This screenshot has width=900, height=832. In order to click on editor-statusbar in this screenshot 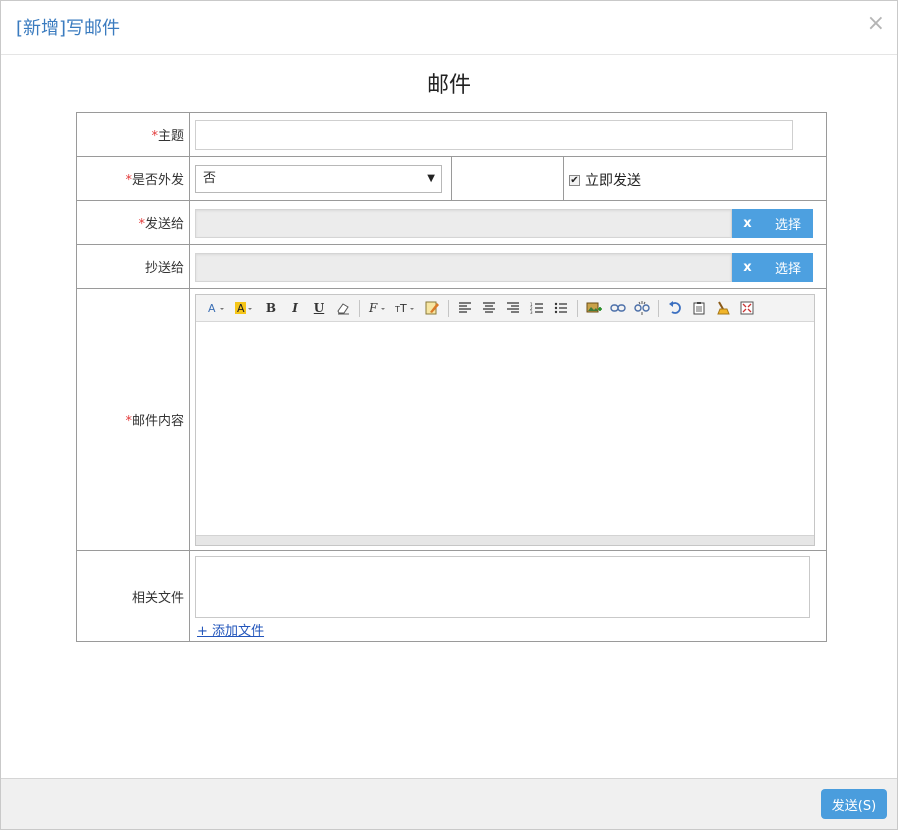, I will do `click(505, 540)`.